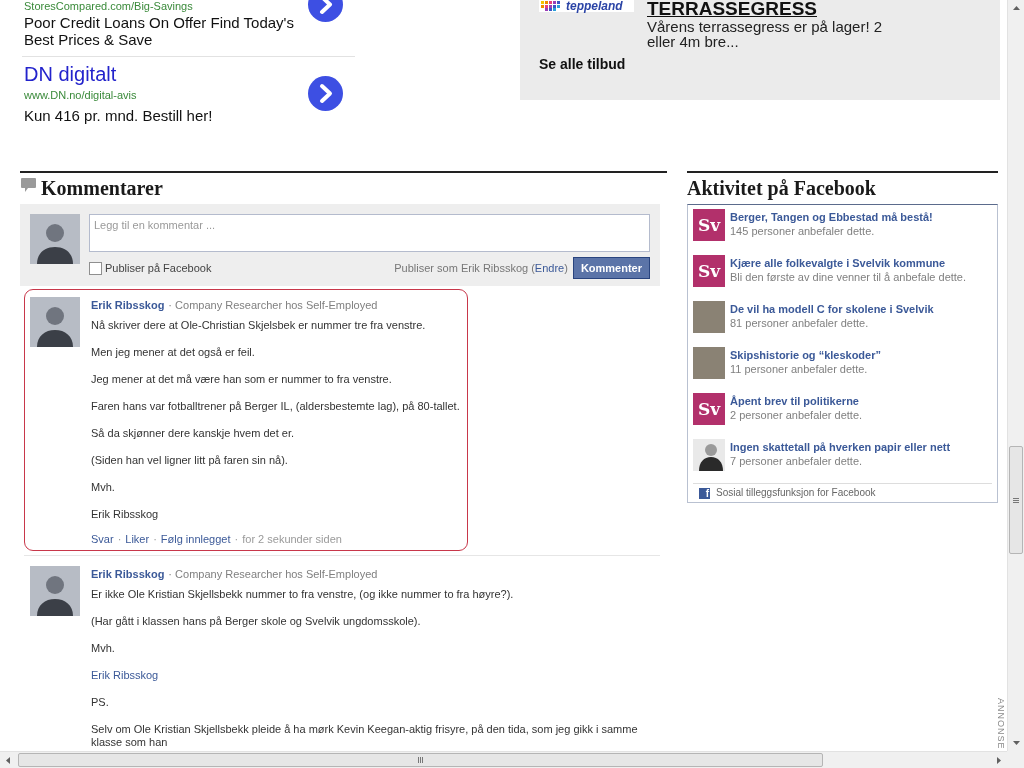 The image size is (1024, 768). I want to click on ad-label: ANNONSE, so click(1001, 724).